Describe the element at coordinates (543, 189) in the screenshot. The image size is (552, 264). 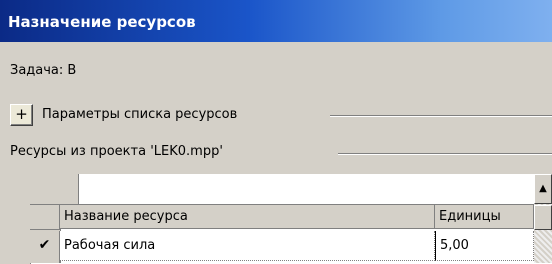
I see `scroll-up-arrow-icon: ▲` at that location.